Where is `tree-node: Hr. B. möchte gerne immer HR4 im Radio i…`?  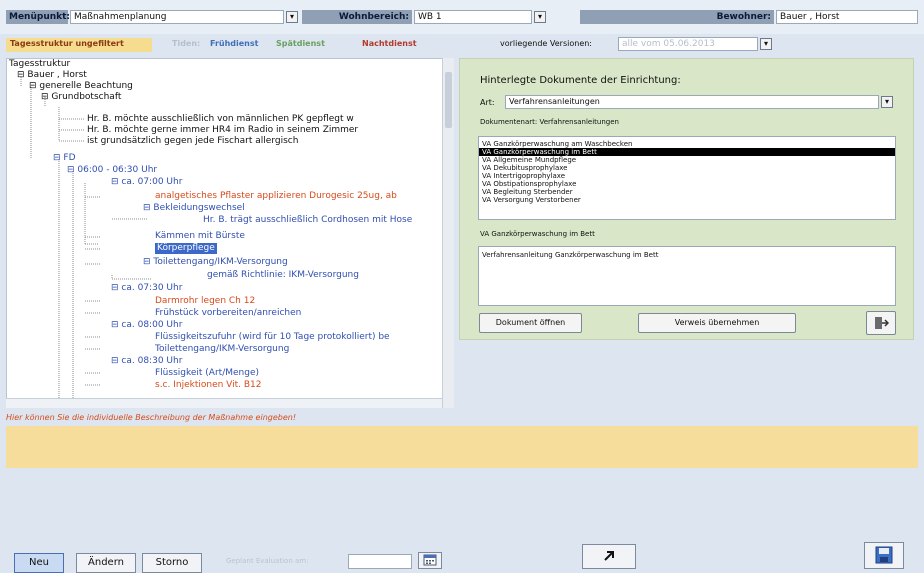
tree-node: Hr. B. möchte gerne immer HR4 im Radio i… is located at coordinates (222, 130).